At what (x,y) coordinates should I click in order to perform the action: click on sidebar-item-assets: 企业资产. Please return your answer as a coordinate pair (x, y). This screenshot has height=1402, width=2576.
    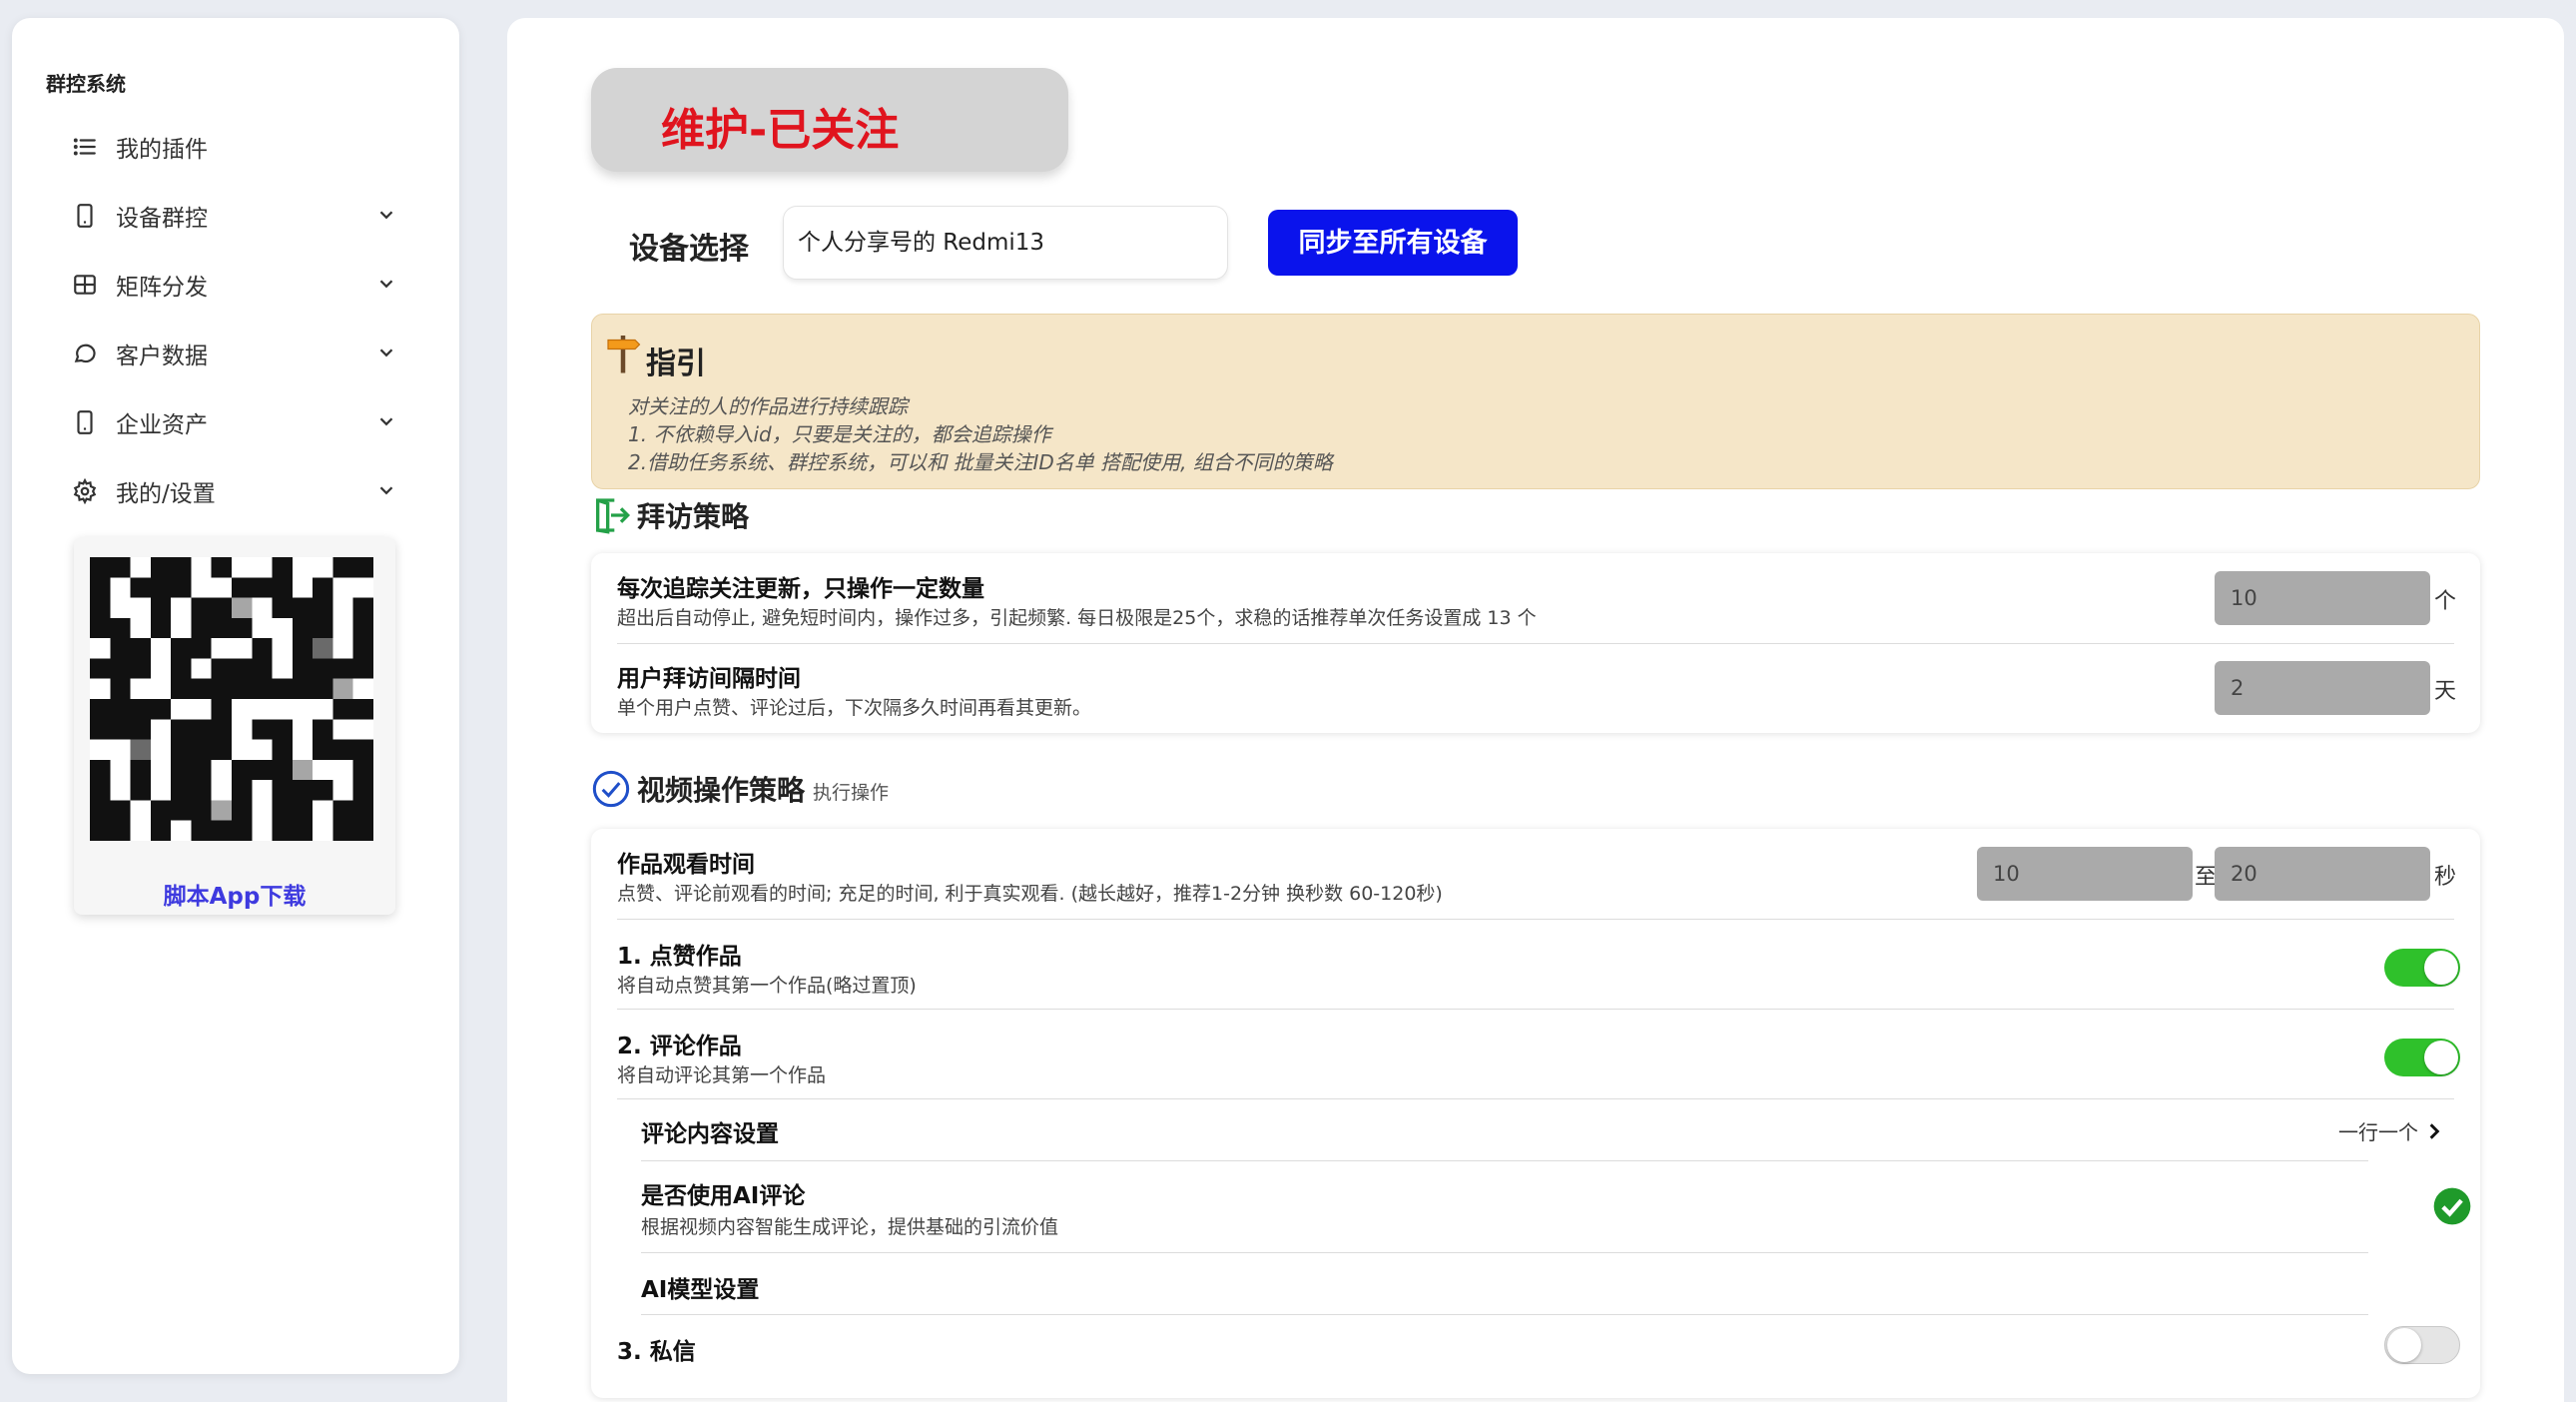
    Looking at the image, I should click on (236, 421).